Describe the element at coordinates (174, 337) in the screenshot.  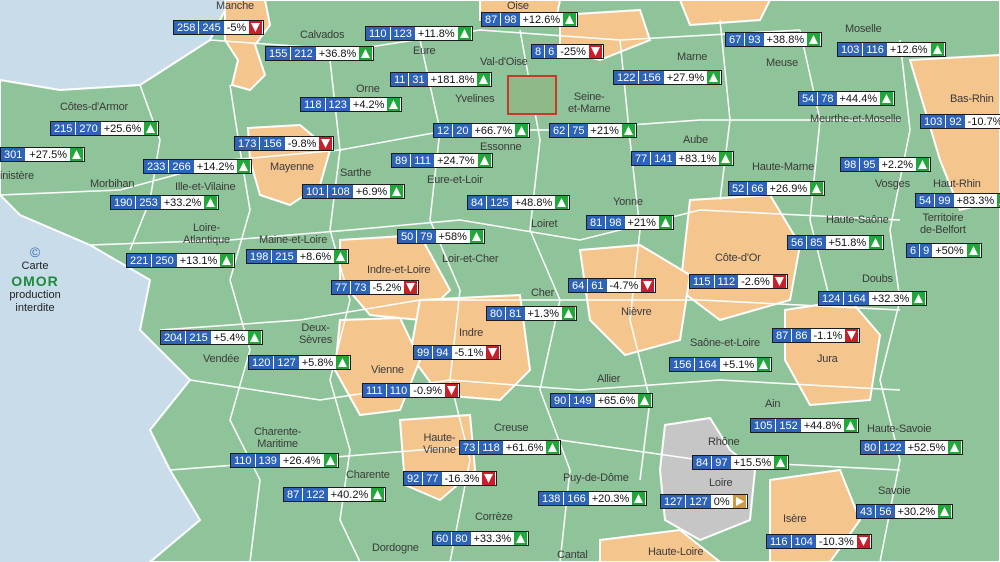
I see `badge-value-before: 204` at that location.